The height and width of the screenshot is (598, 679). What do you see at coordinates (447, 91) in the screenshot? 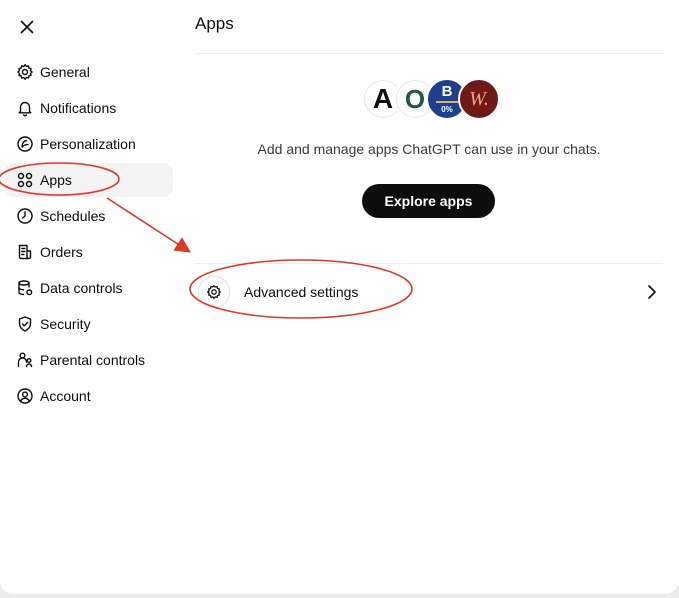
I see `app-logo-b-letter: B` at bounding box center [447, 91].